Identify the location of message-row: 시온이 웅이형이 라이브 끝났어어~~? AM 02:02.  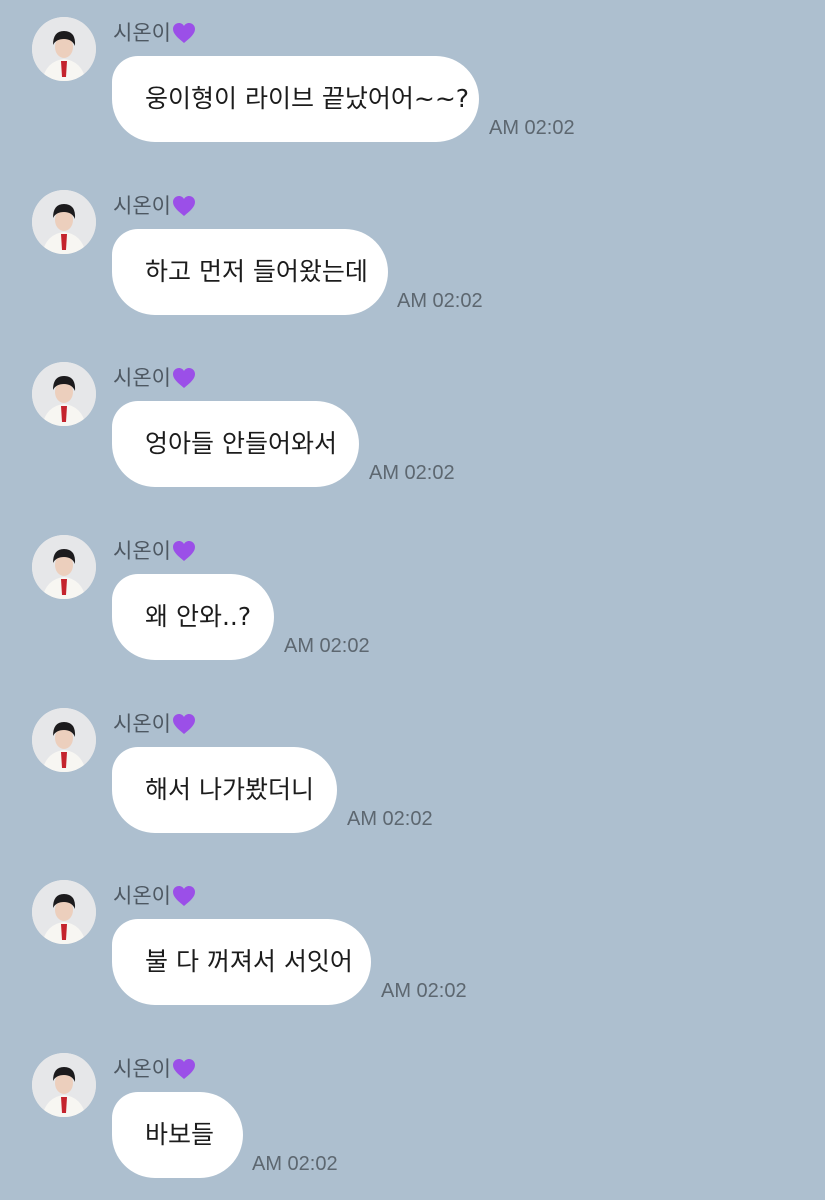
(412, 80).